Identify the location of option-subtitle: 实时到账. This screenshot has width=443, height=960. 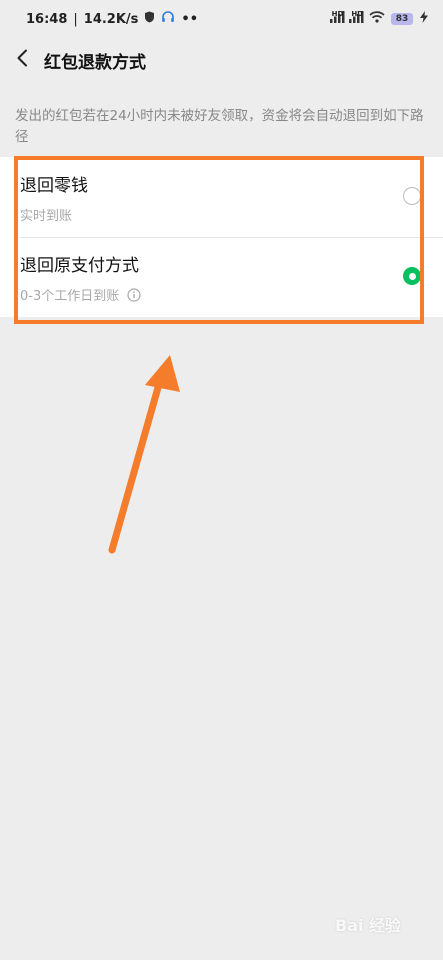
(46, 214).